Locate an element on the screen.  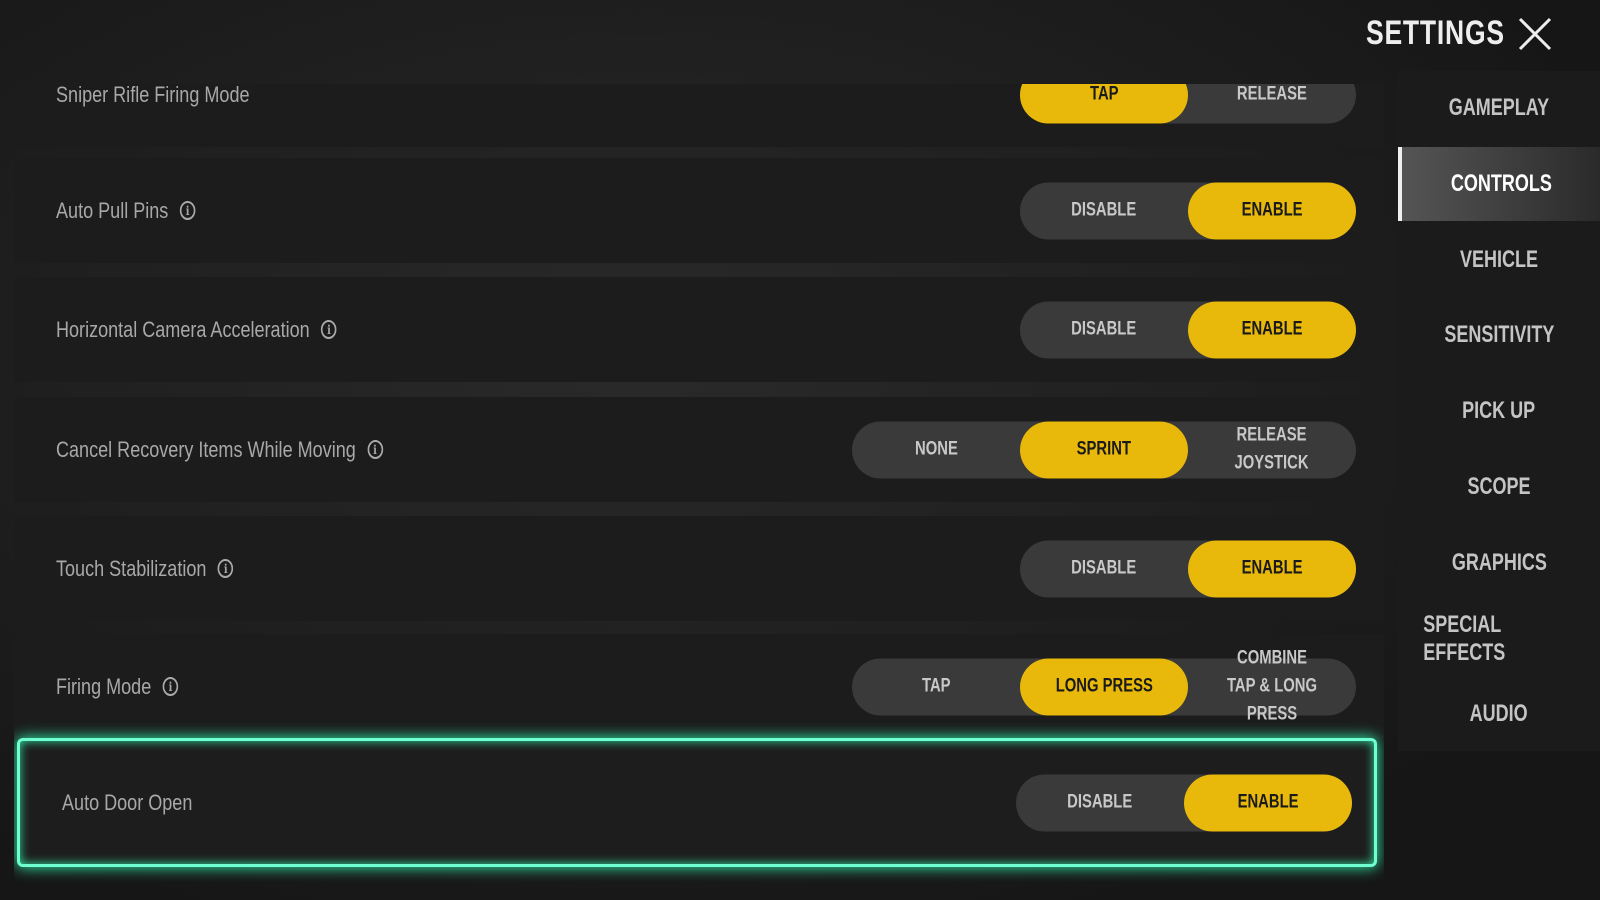
sidebar-item-gameplay: GAMEPLAY is located at coordinates (1499, 108).